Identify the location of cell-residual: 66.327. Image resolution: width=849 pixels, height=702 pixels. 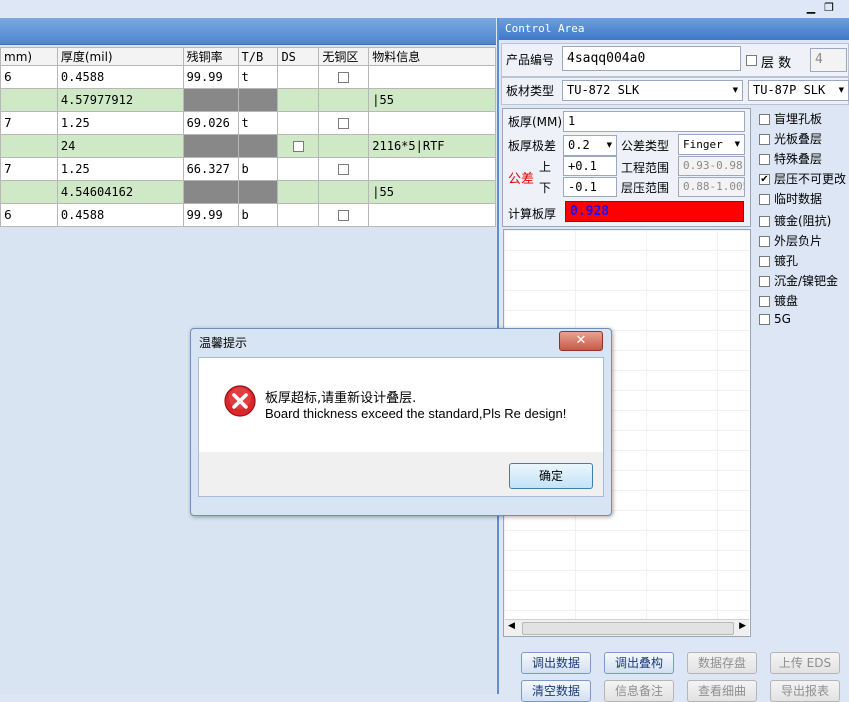
(210, 169).